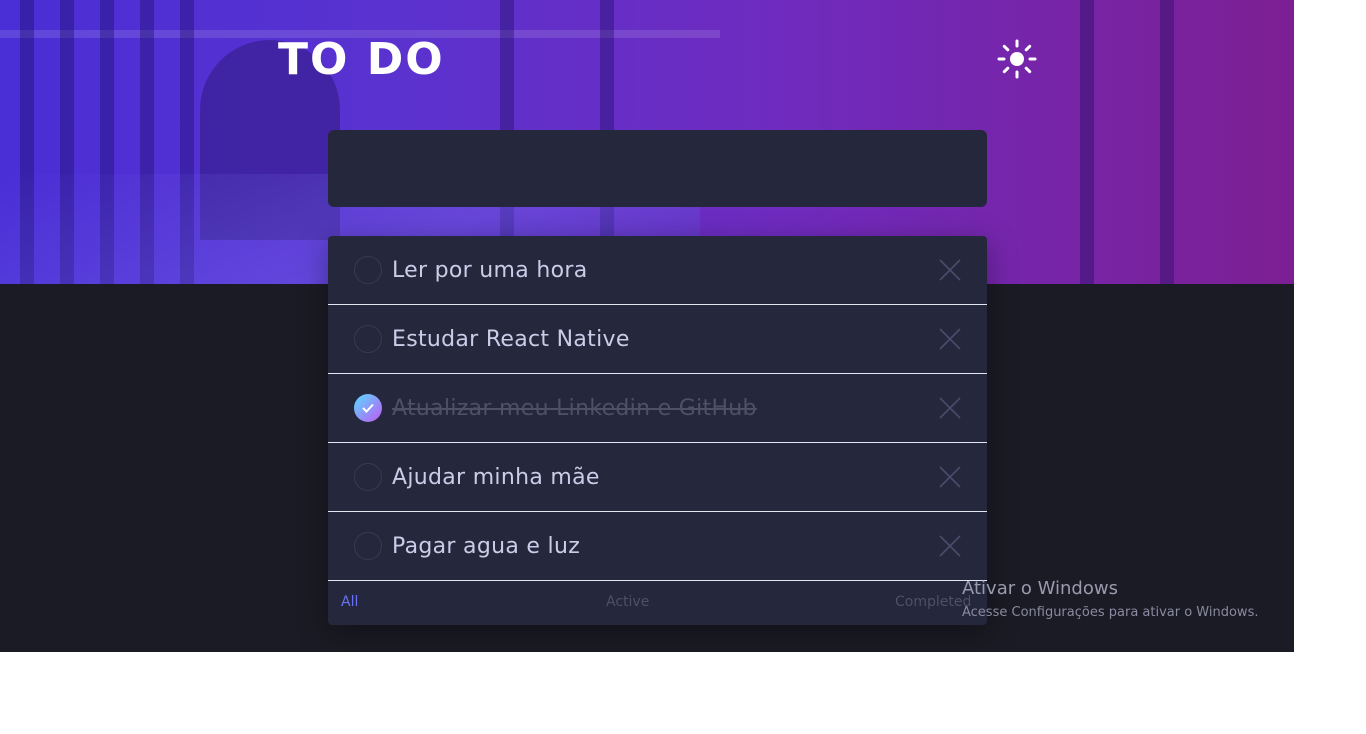 The width and height of the screenshot is (1366, 734). I want to click on check-icon, so click(368, 408).